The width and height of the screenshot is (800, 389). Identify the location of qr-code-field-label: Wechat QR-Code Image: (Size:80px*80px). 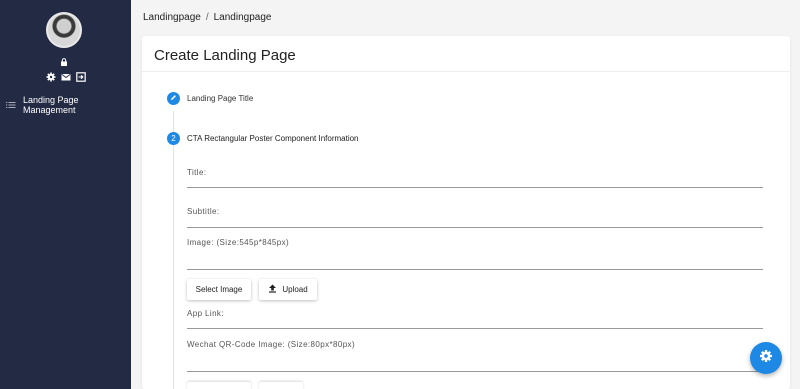
(271, 344).